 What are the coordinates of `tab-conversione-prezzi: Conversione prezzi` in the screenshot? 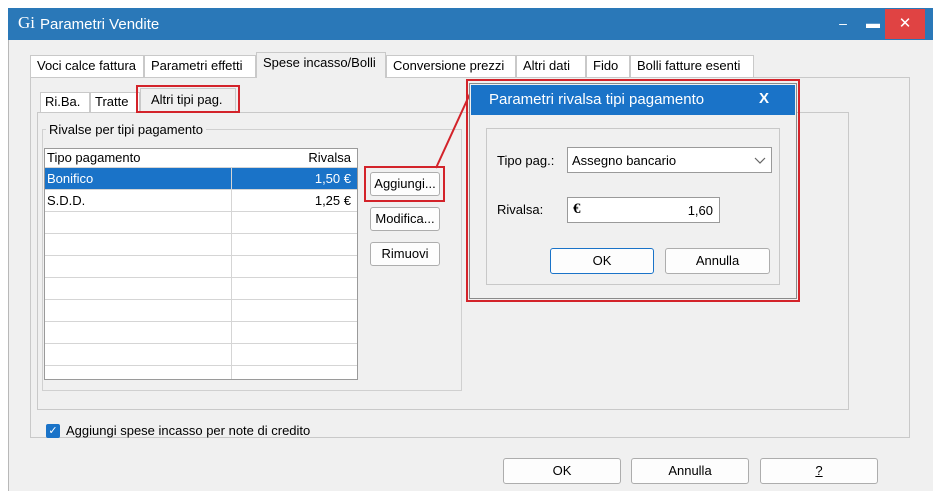 It's located at (451, 66).